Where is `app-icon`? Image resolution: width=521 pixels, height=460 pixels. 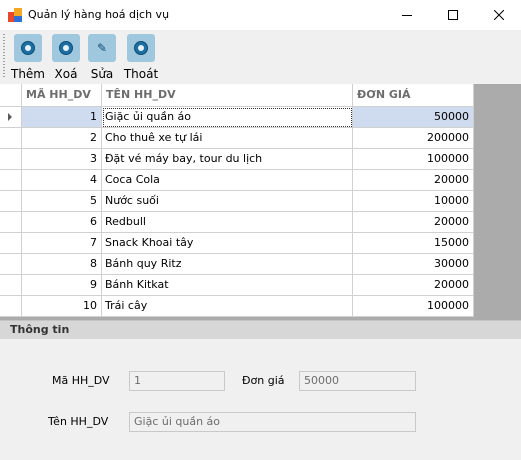 app-icon is located at coordinates (15, 15).